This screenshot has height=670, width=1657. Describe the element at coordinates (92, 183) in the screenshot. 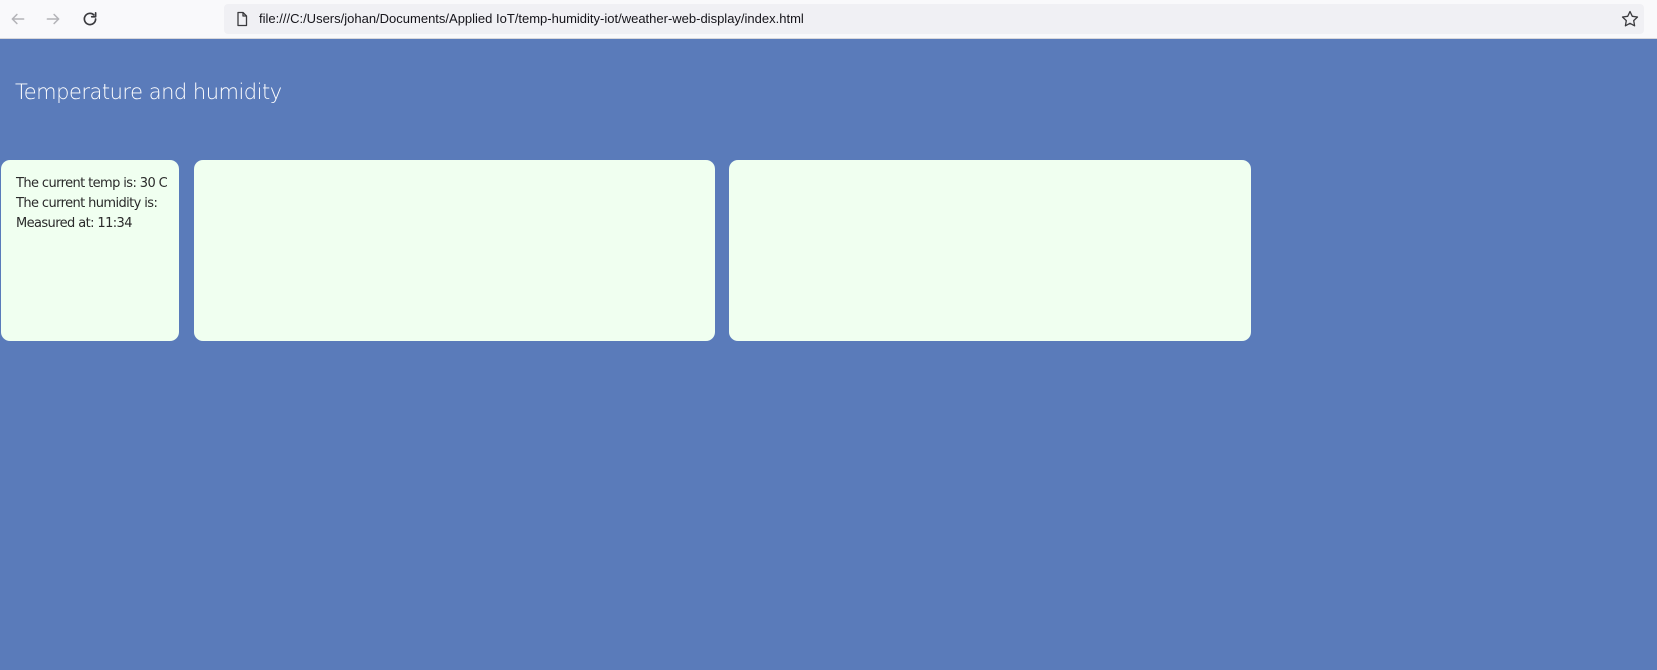

I see `temp-reading: The current temp is: 30 C` at that location.